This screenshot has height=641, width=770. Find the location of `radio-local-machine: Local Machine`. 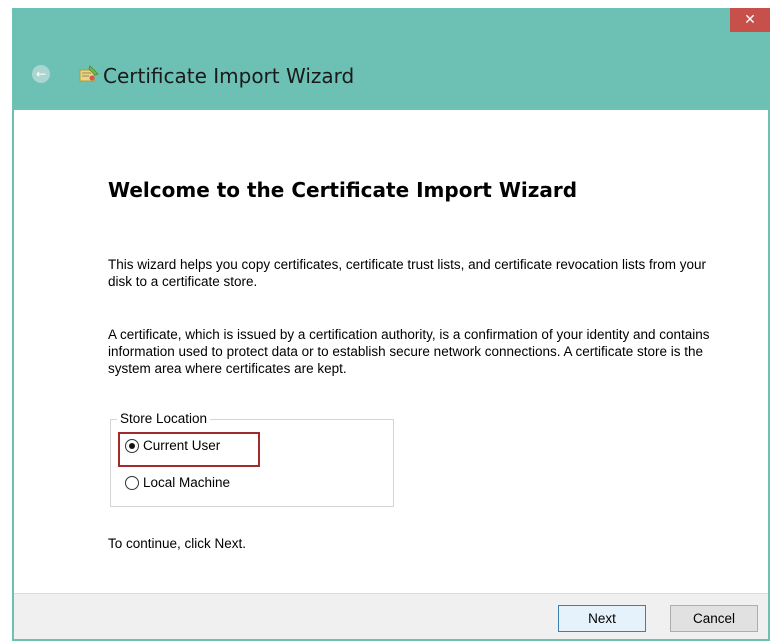

radio-local-machine: Local Machine is located at coordinates (177, 482).